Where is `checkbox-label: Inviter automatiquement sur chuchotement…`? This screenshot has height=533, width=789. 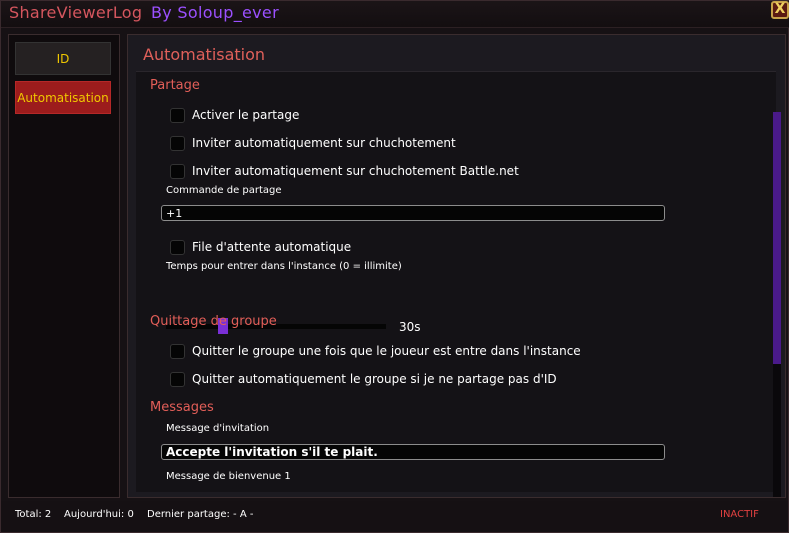
checkbox-label: Inviter automatiquement sur chuchotement… is located at coordinates (355, 171).